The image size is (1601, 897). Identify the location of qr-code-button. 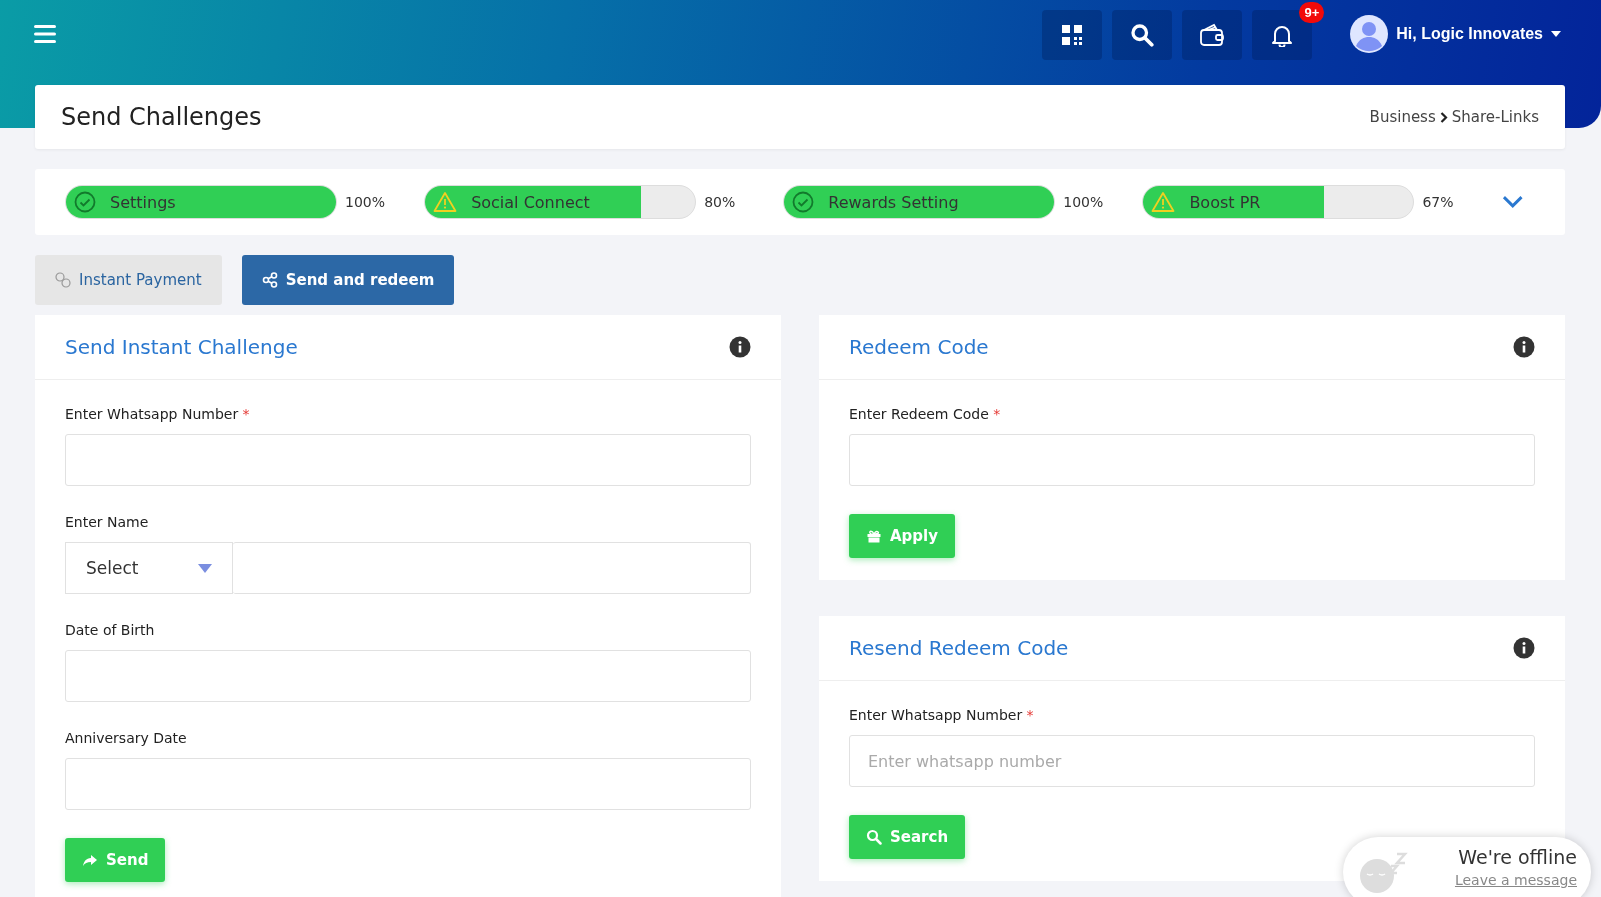
(1072, 35).